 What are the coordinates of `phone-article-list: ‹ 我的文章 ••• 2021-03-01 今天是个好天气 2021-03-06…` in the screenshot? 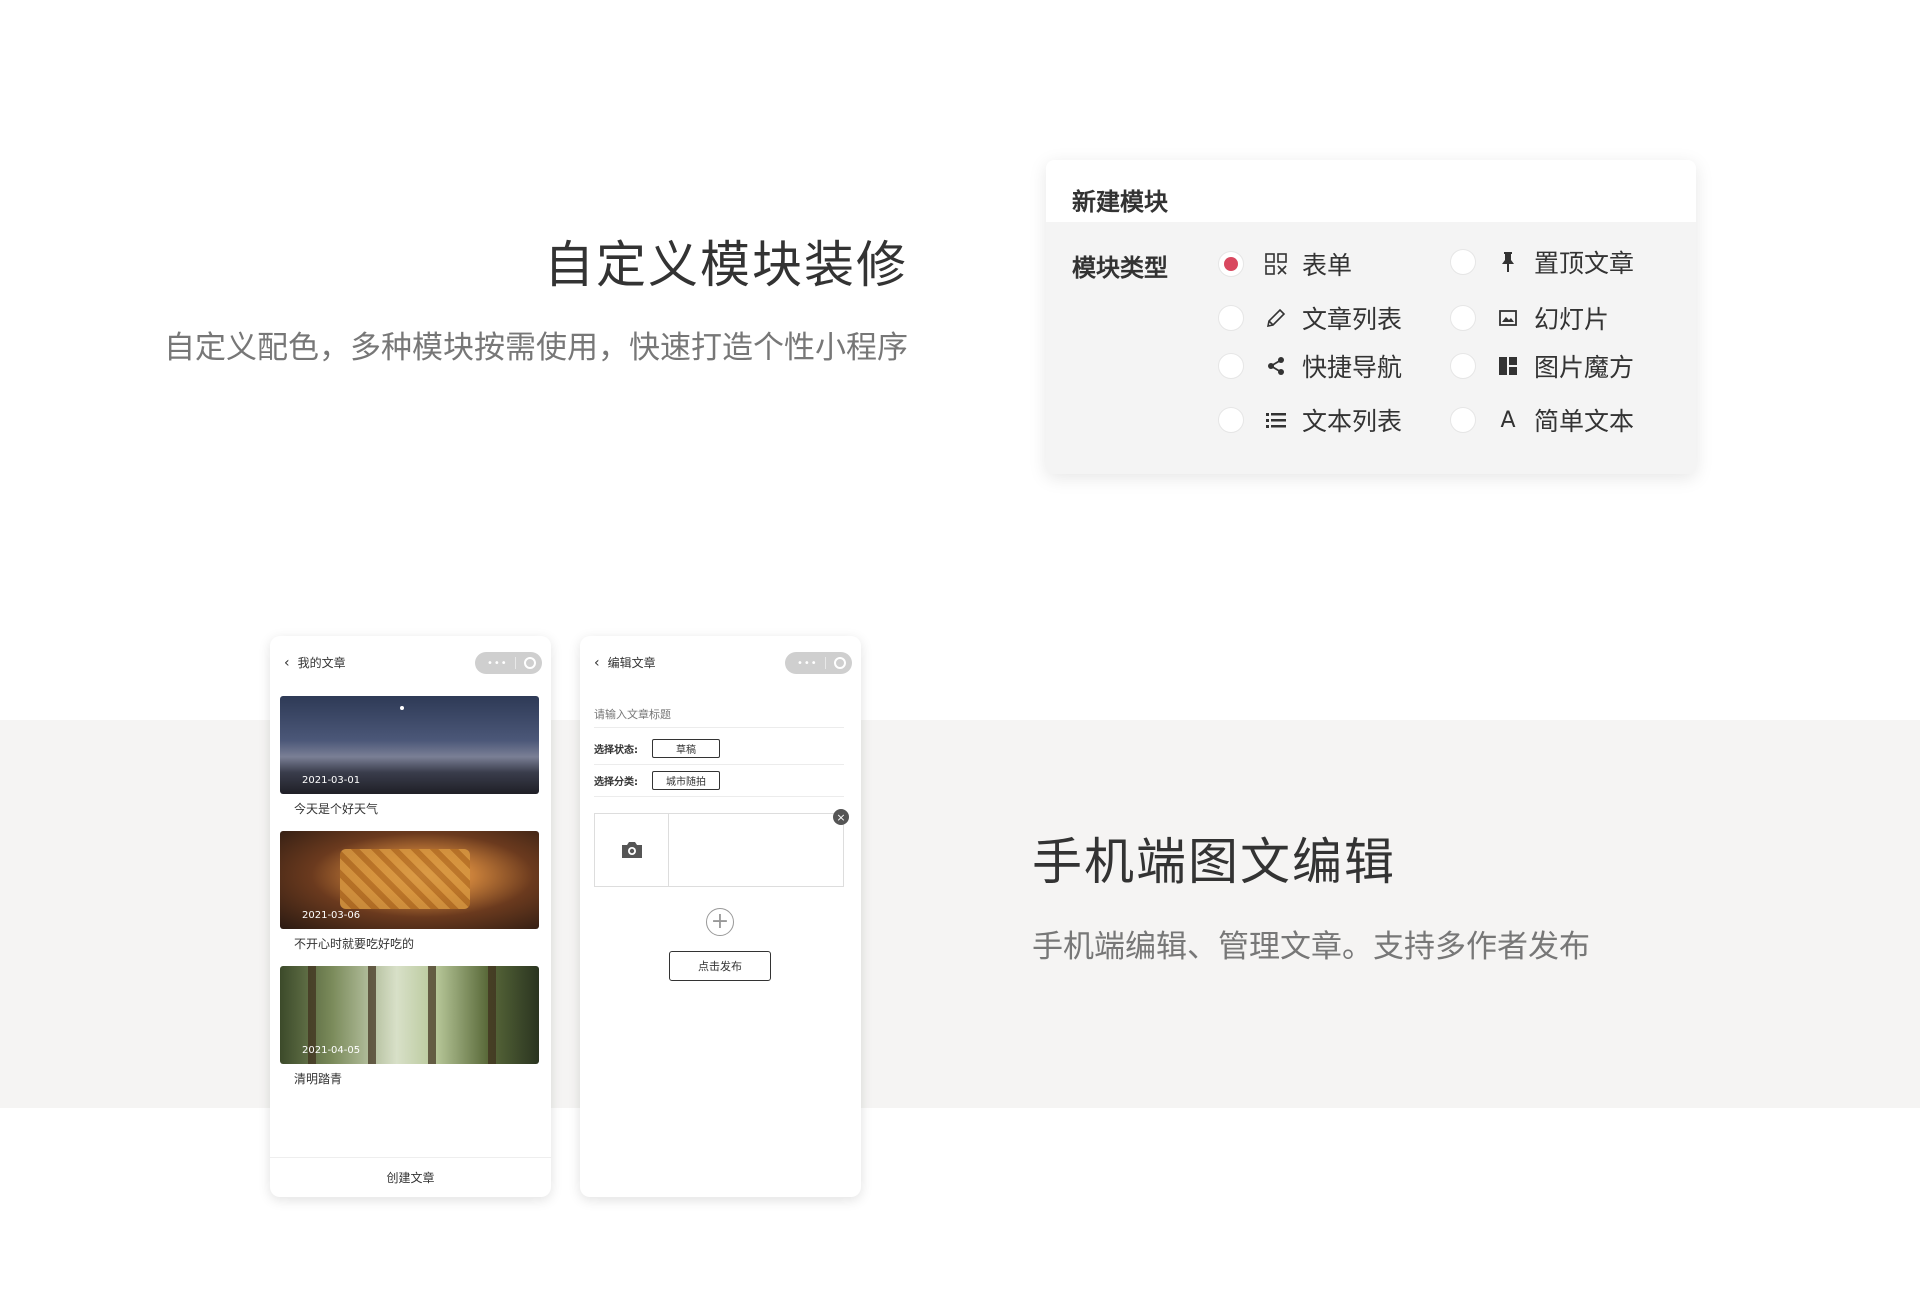 It's located at (410, 916).